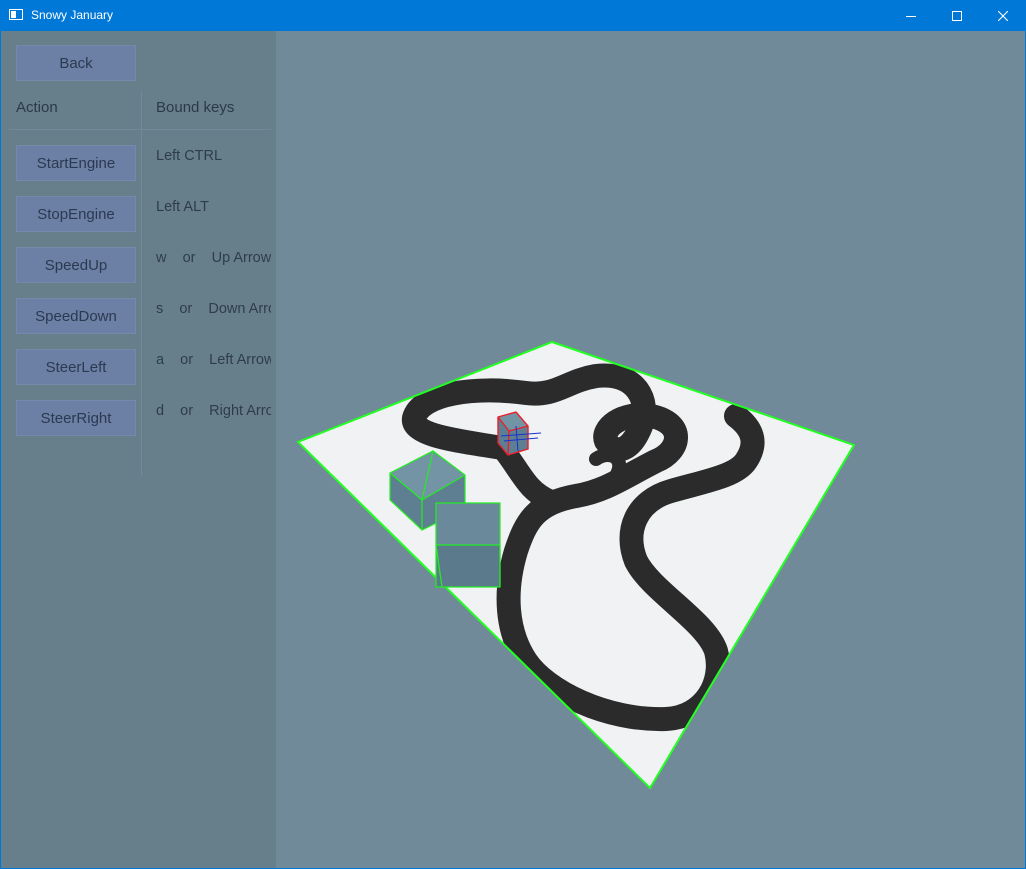  I want to click on app-icon, so click(16, 14).